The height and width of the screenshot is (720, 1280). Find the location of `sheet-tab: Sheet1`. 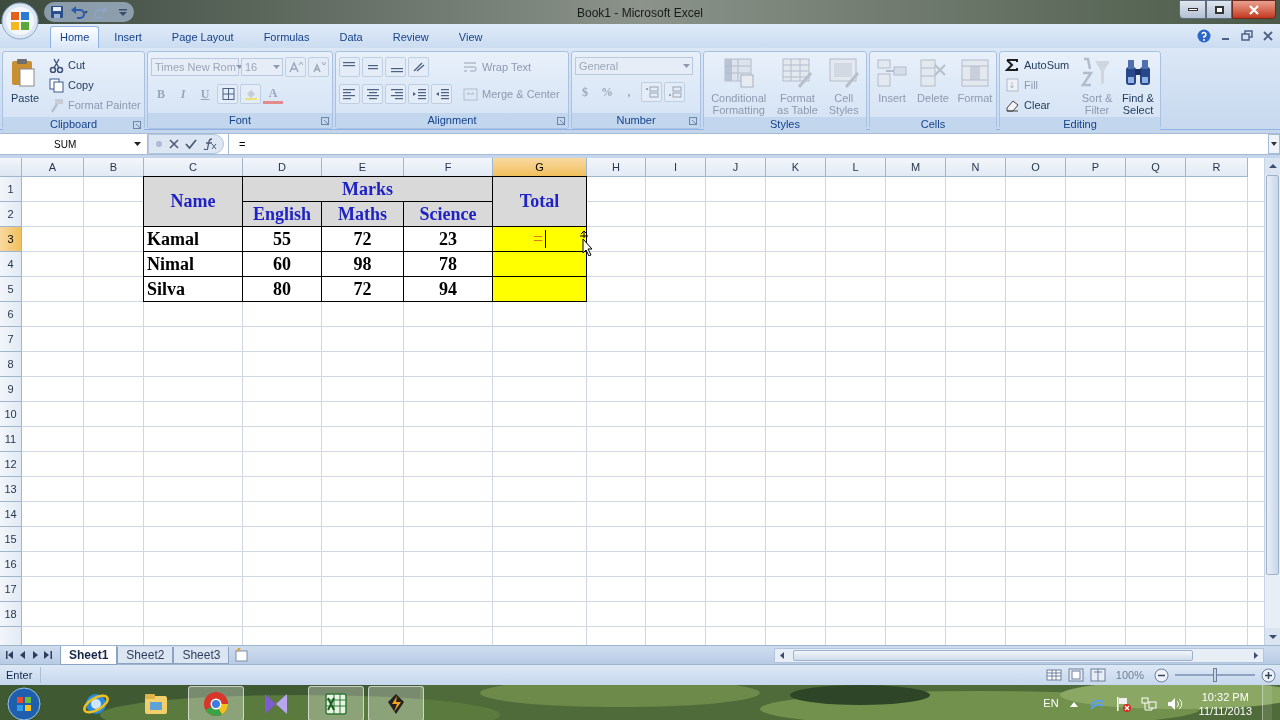

sheet-tab: Sheet1 is located at coordinates (89, 655).